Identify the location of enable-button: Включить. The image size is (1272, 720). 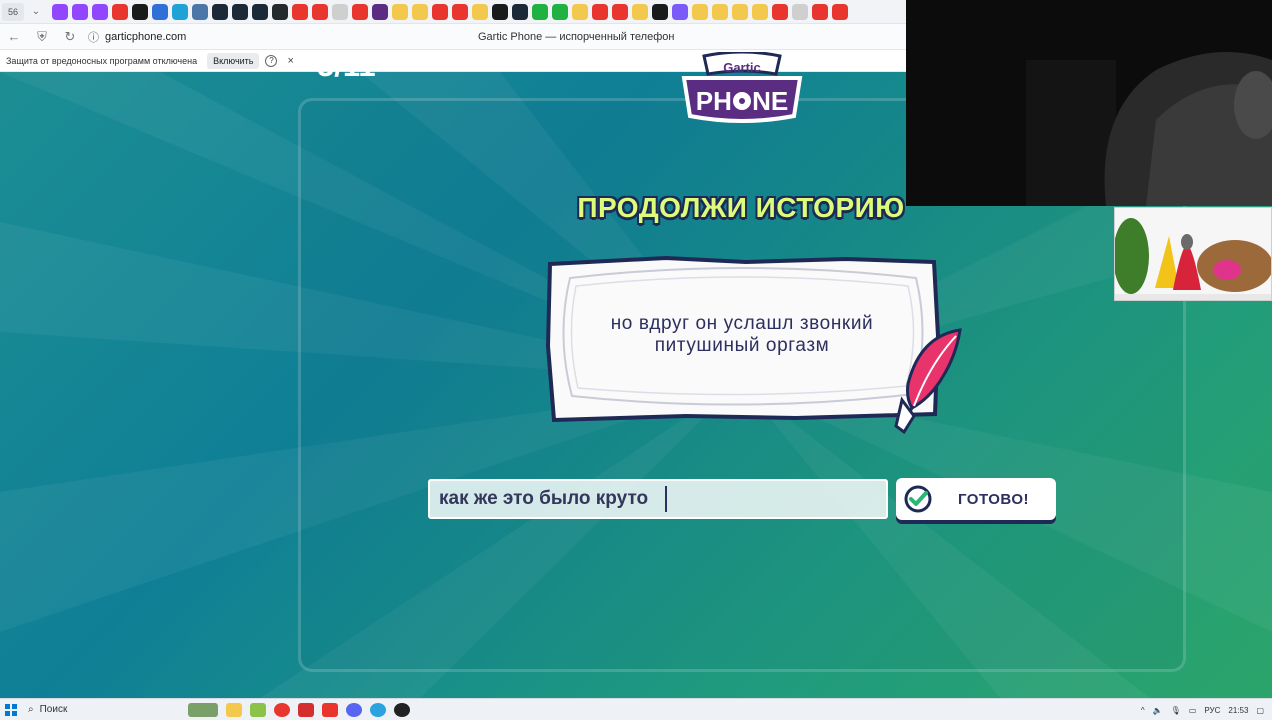
(233, 60).